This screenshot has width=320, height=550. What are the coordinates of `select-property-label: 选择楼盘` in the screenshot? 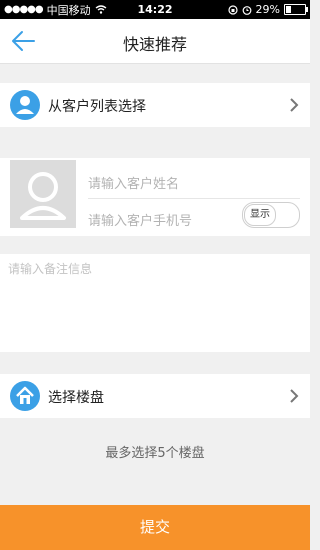 It's located at (76, 398).